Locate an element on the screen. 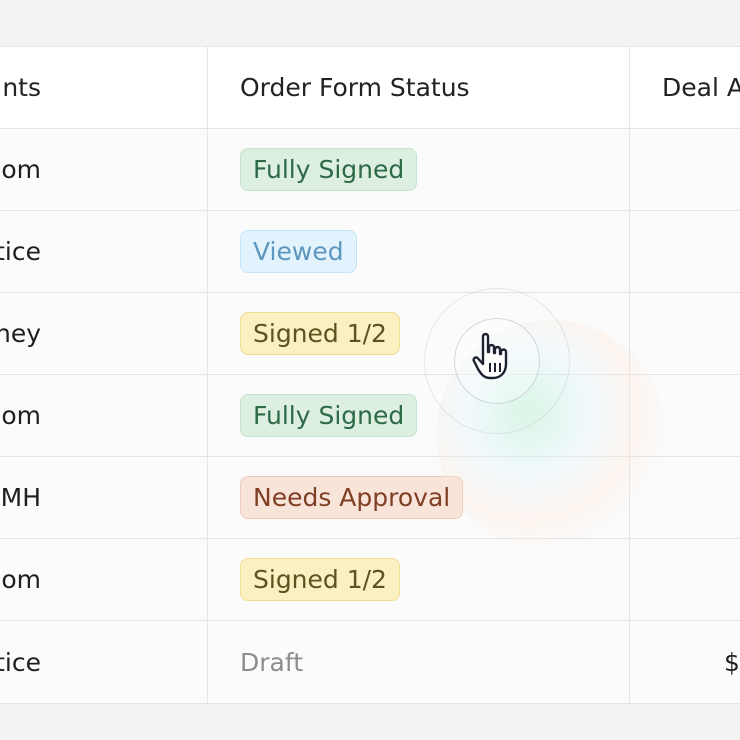  status-cell: Draft is located at coordinates (419, 662).